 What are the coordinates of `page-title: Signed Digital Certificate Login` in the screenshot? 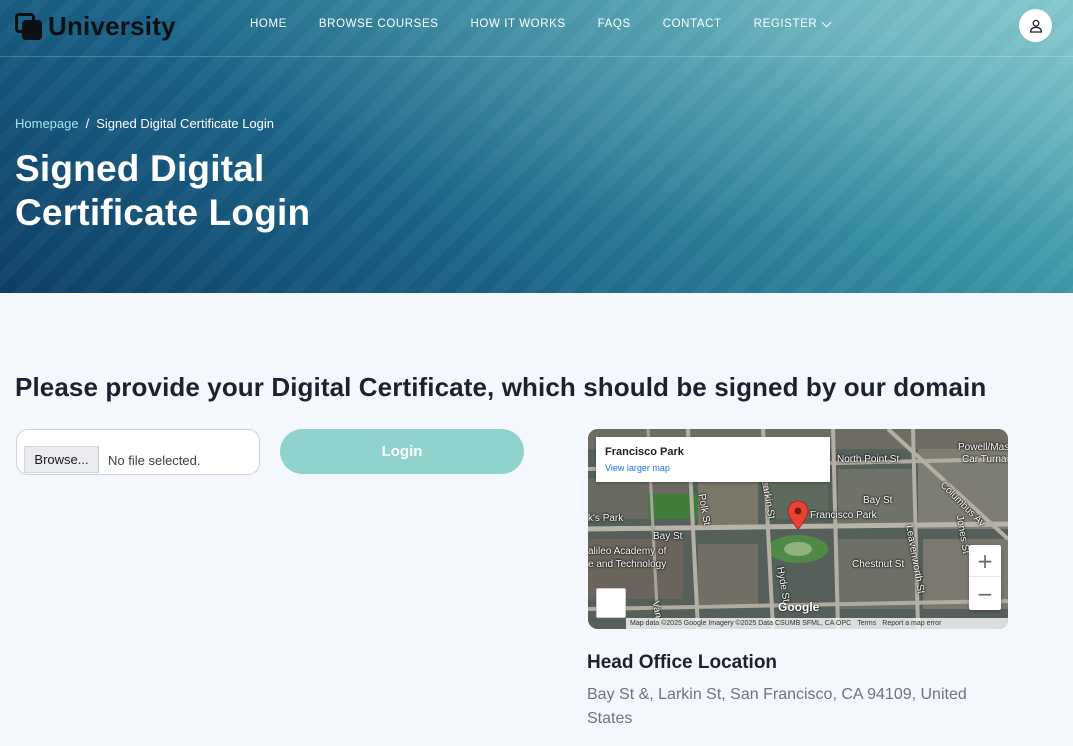 It's located at (163, 190).